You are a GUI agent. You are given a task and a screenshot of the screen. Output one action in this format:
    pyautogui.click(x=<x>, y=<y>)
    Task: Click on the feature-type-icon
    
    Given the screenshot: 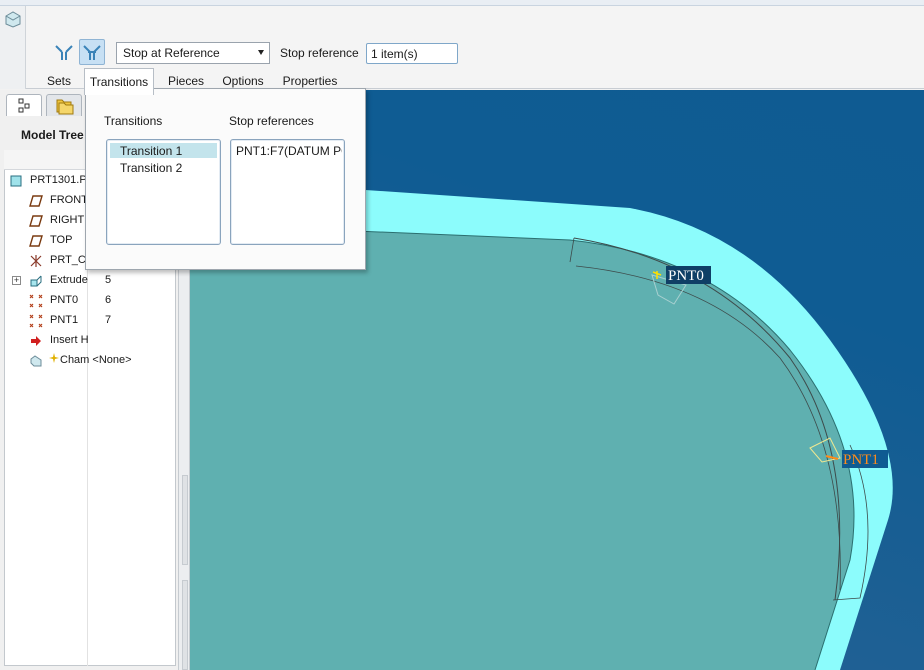 What is the action you would take?
    pyautogui.click(x=13, y=47)
    